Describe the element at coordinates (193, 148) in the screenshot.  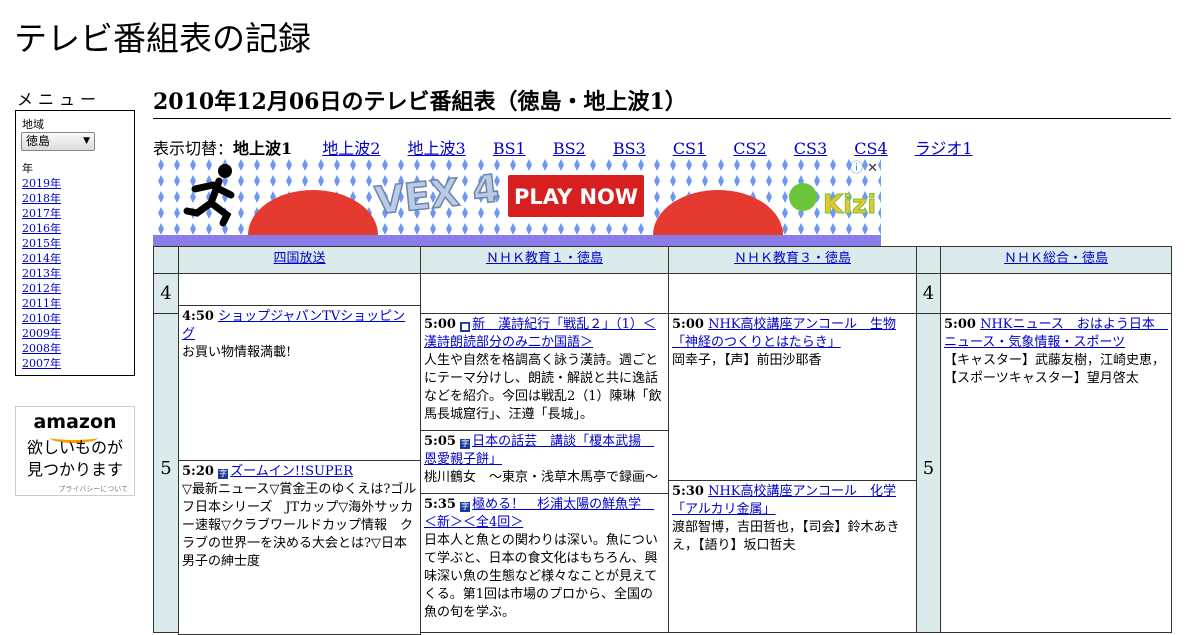
I see `channel-switch-label: 表示切替：` at that location.